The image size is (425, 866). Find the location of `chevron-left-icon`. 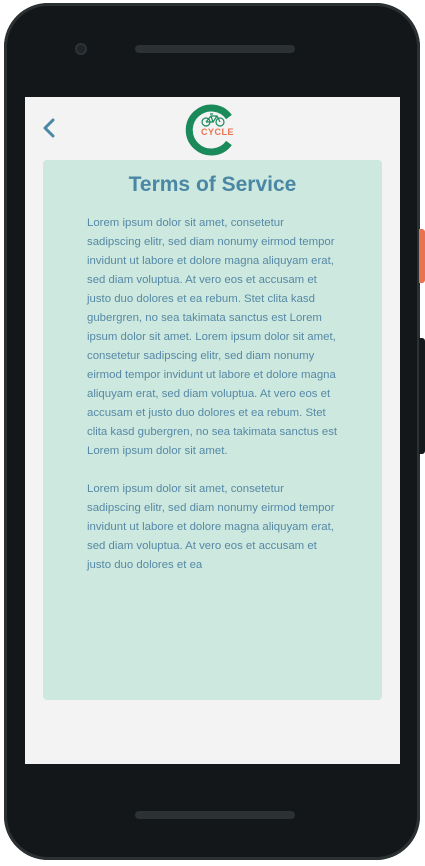

chevron-left-icon is located at coordinates (49, 128).